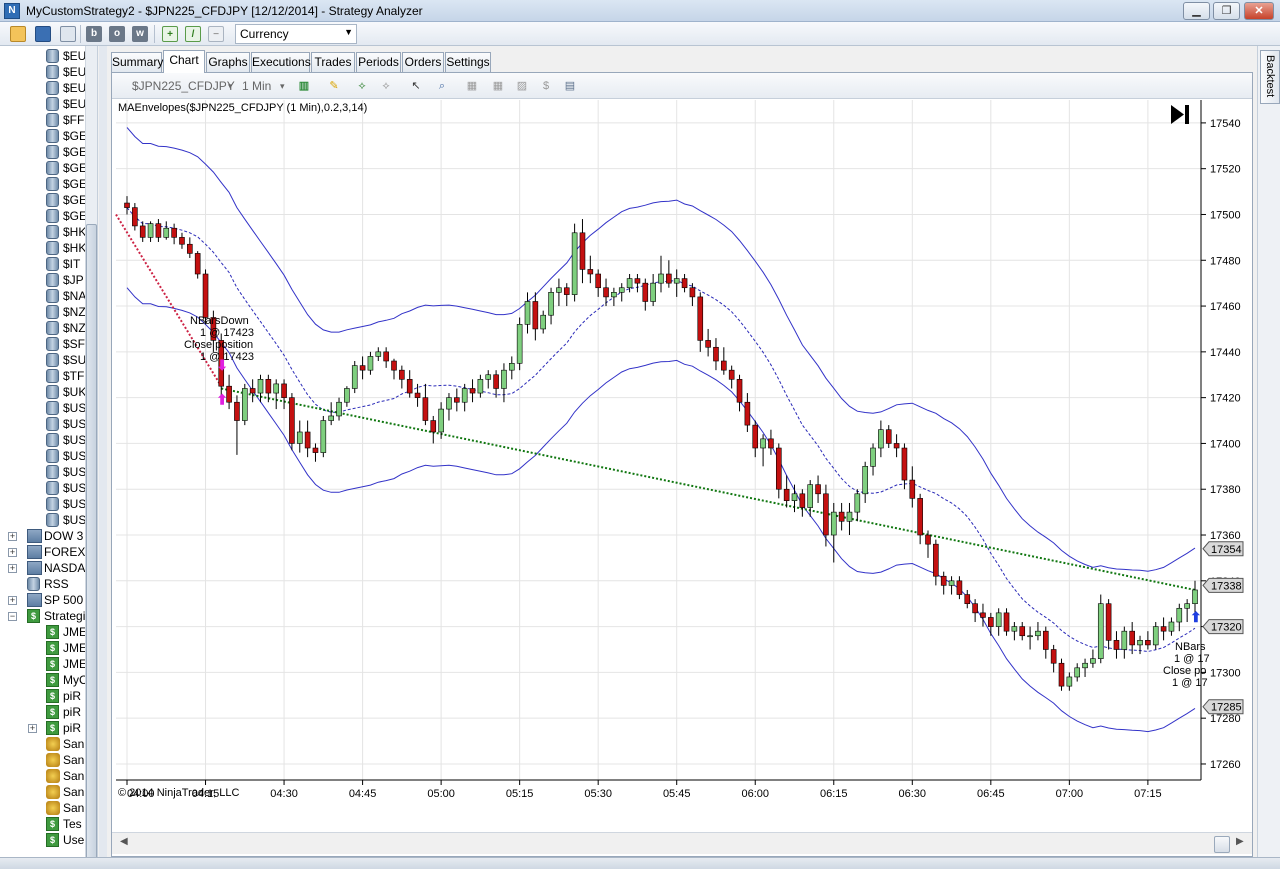  What do you see at coordinates (43, 728) in the screenshot?
I see `tree-item-strategy: + $ piR` at bounding box center [43, 728].